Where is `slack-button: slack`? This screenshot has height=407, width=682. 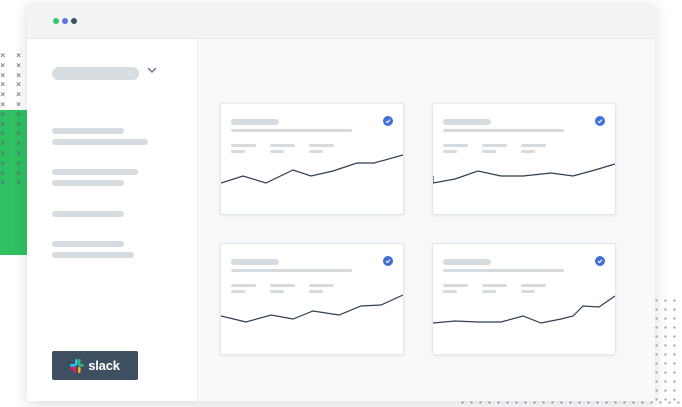 slack-button: slack is located at coordinates (95, 365).